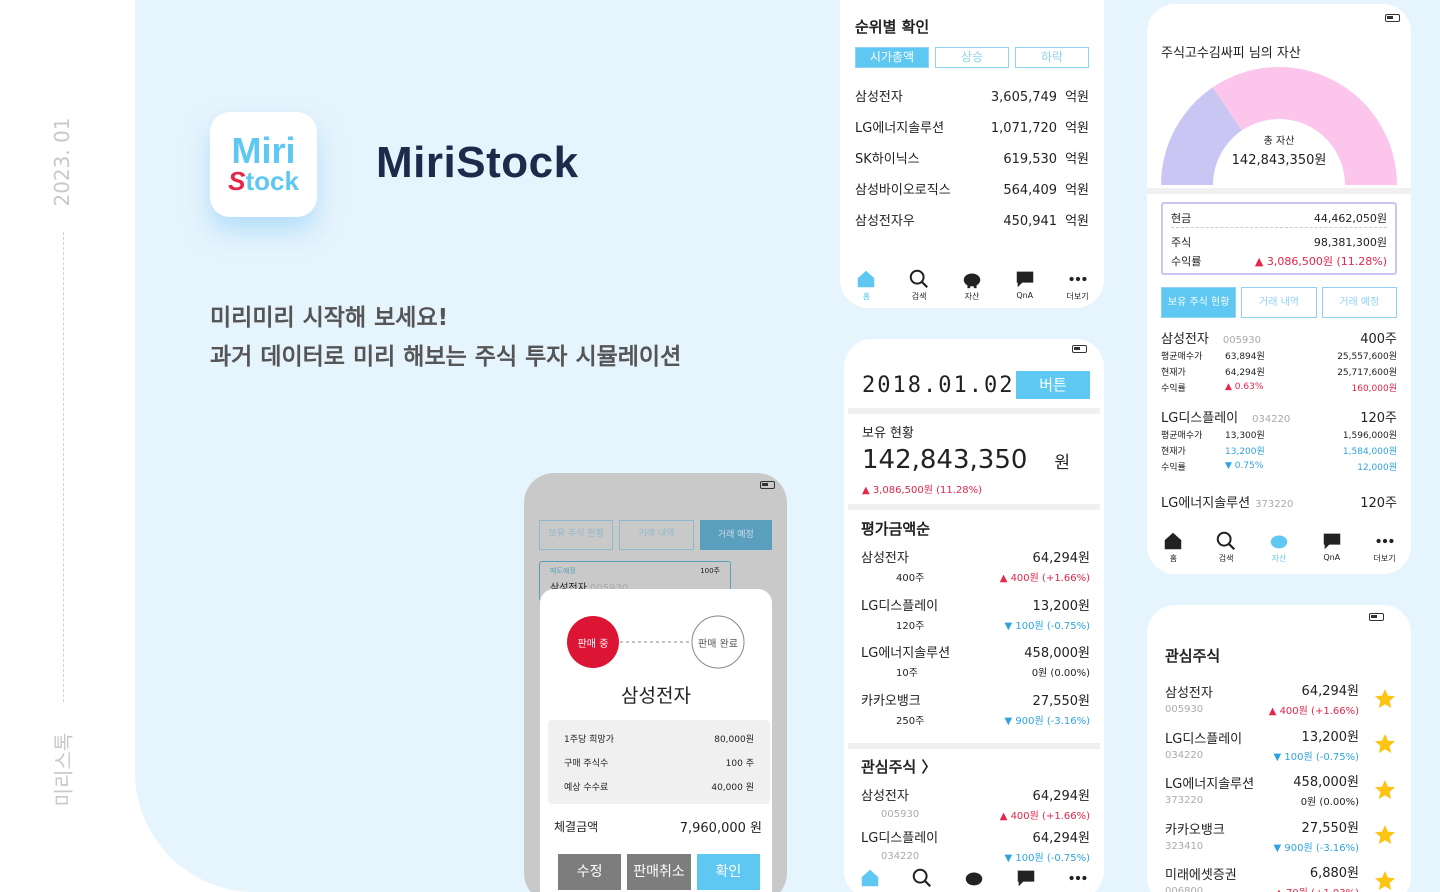 This screenshot has width=1440, height=892. Describe the element at coordinates (975, 666) in the screenshot. I see `eval-row: LG에너지솔루션 458,000원 10주 0원 (0.00%)` at that location.